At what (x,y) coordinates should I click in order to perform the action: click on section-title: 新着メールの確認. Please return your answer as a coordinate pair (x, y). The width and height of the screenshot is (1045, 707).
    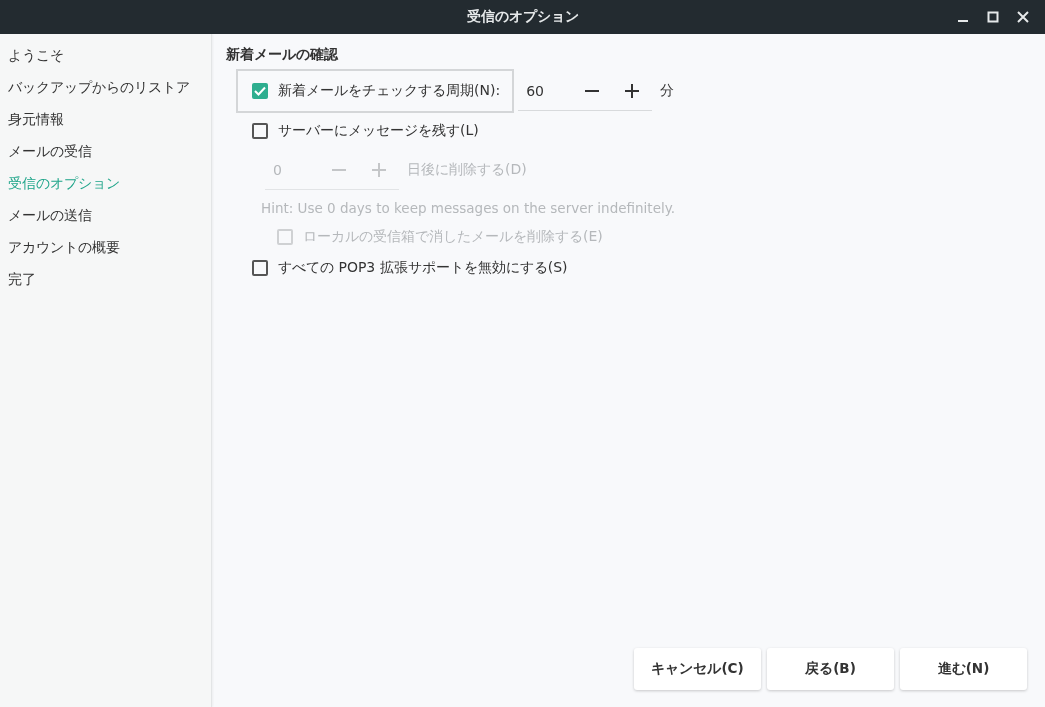
    Looking at the image, I should click on (282, 55).